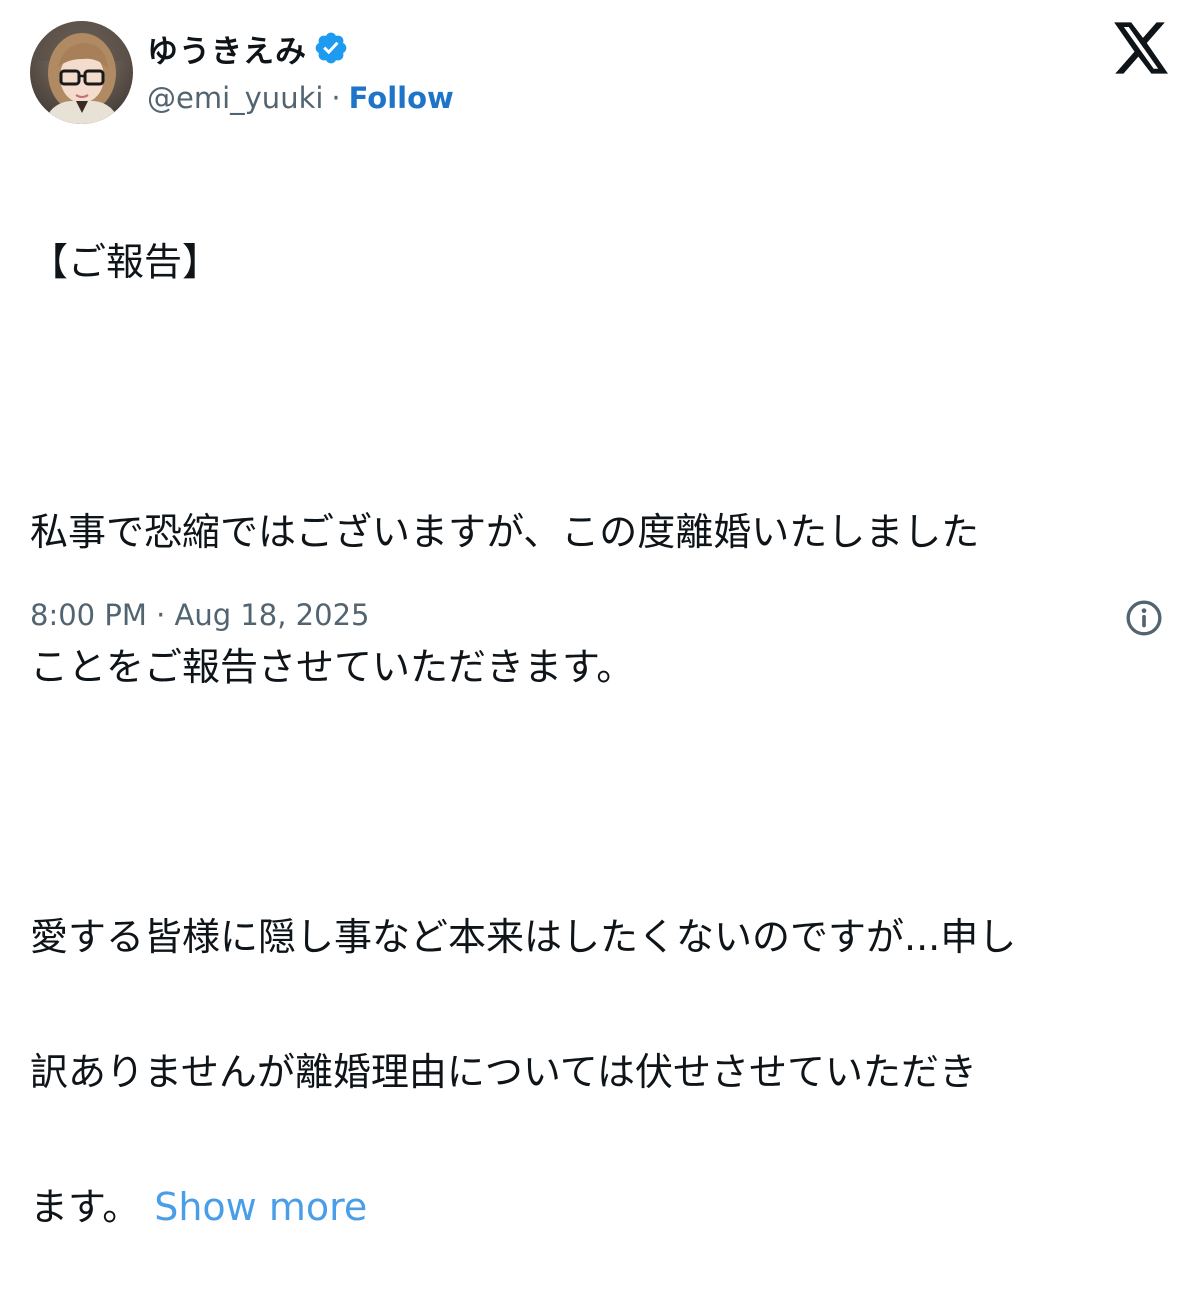 The height and width of the screenshot is (1316, 1200). What do you see at coordinates (125, 262) in the screenshot?
I see `tweet-line: 【ご報告】` at bounding box center [125, 262].